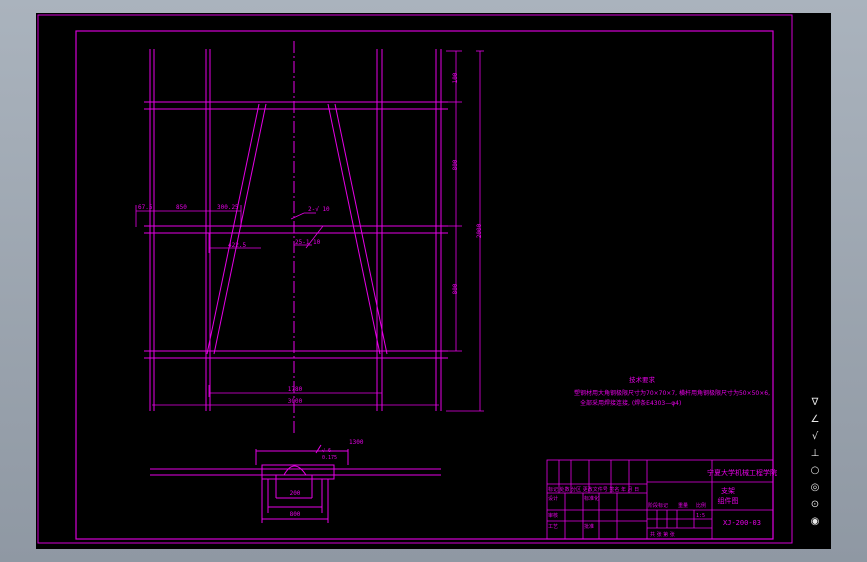 This screenshot has height=562, width=867. I want to click on circle-icon: ○, so click(815, 471).